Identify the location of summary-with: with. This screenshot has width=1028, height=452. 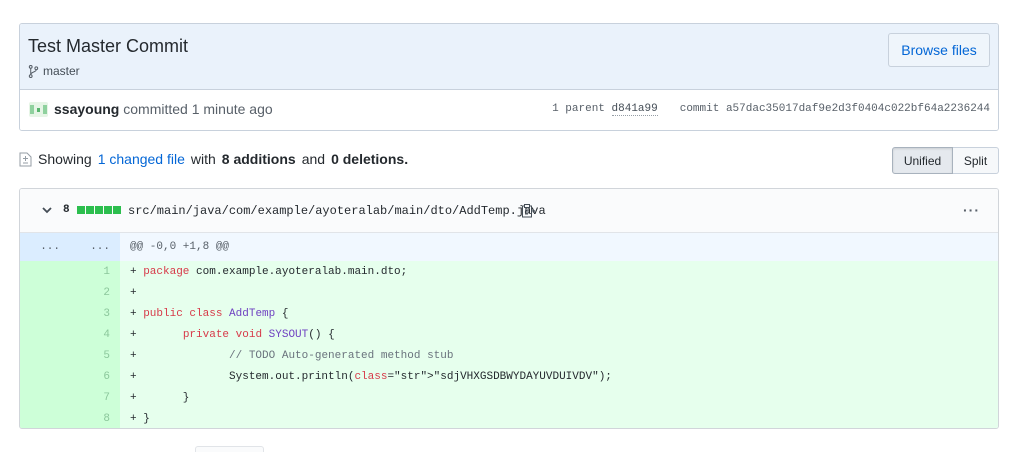
(203, 159).